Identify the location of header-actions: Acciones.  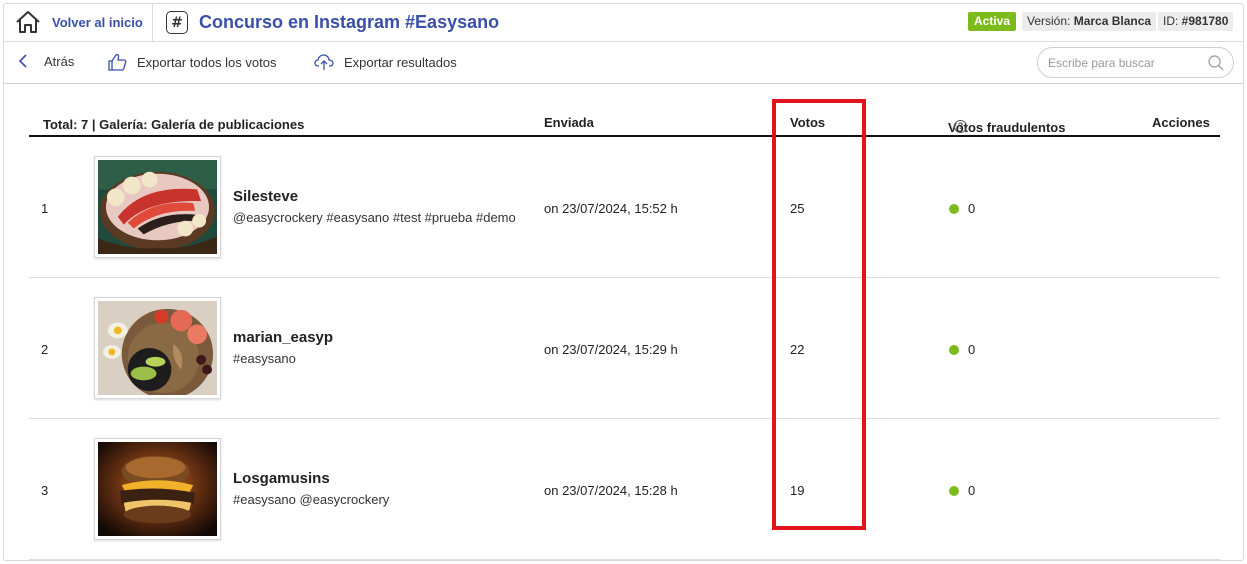
(1181, 122).